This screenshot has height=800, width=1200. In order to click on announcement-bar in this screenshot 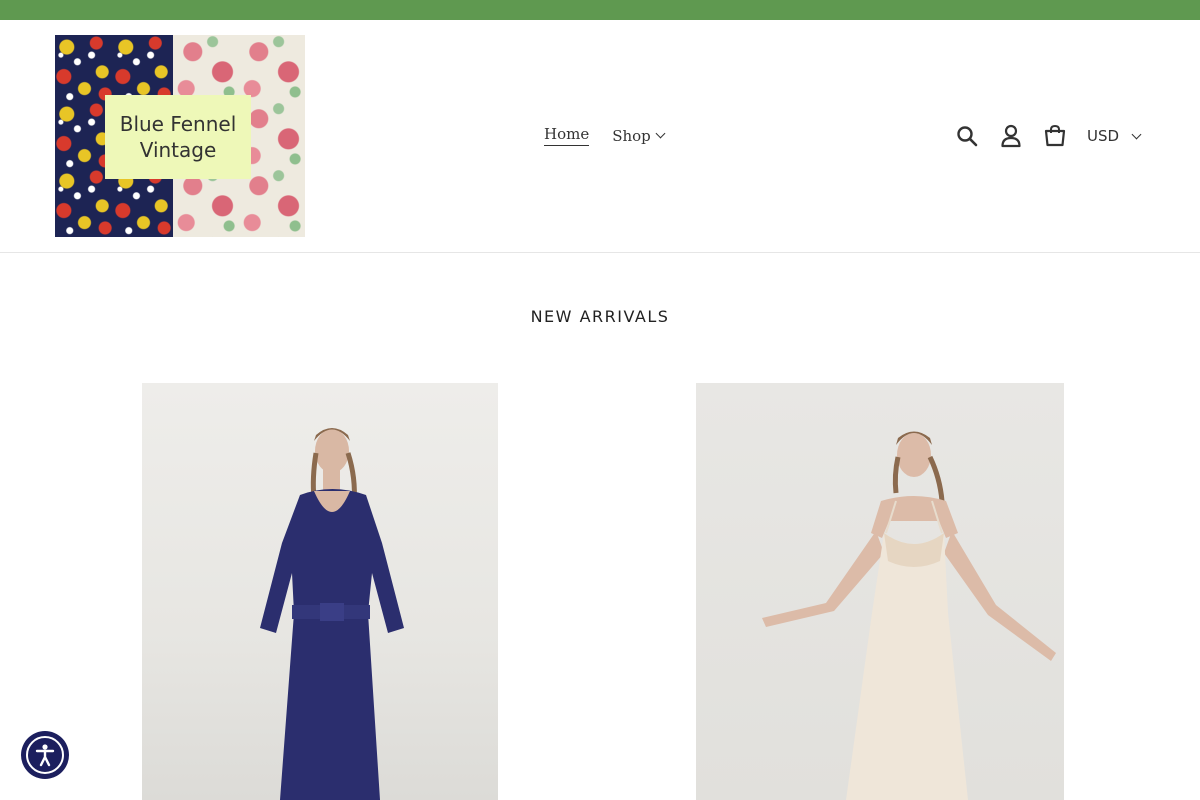, I will do `click(600, 10)`.